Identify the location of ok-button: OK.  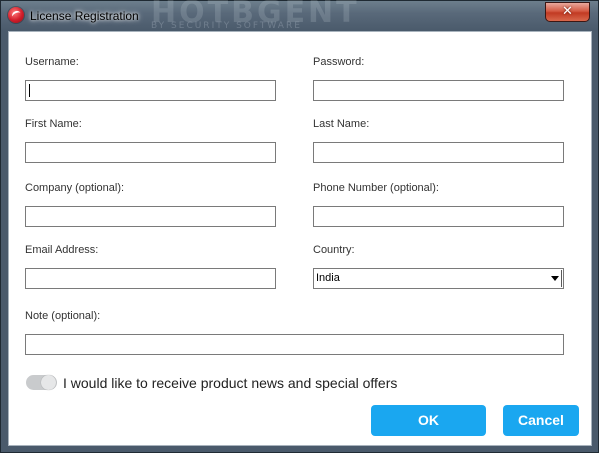
(428, 420).